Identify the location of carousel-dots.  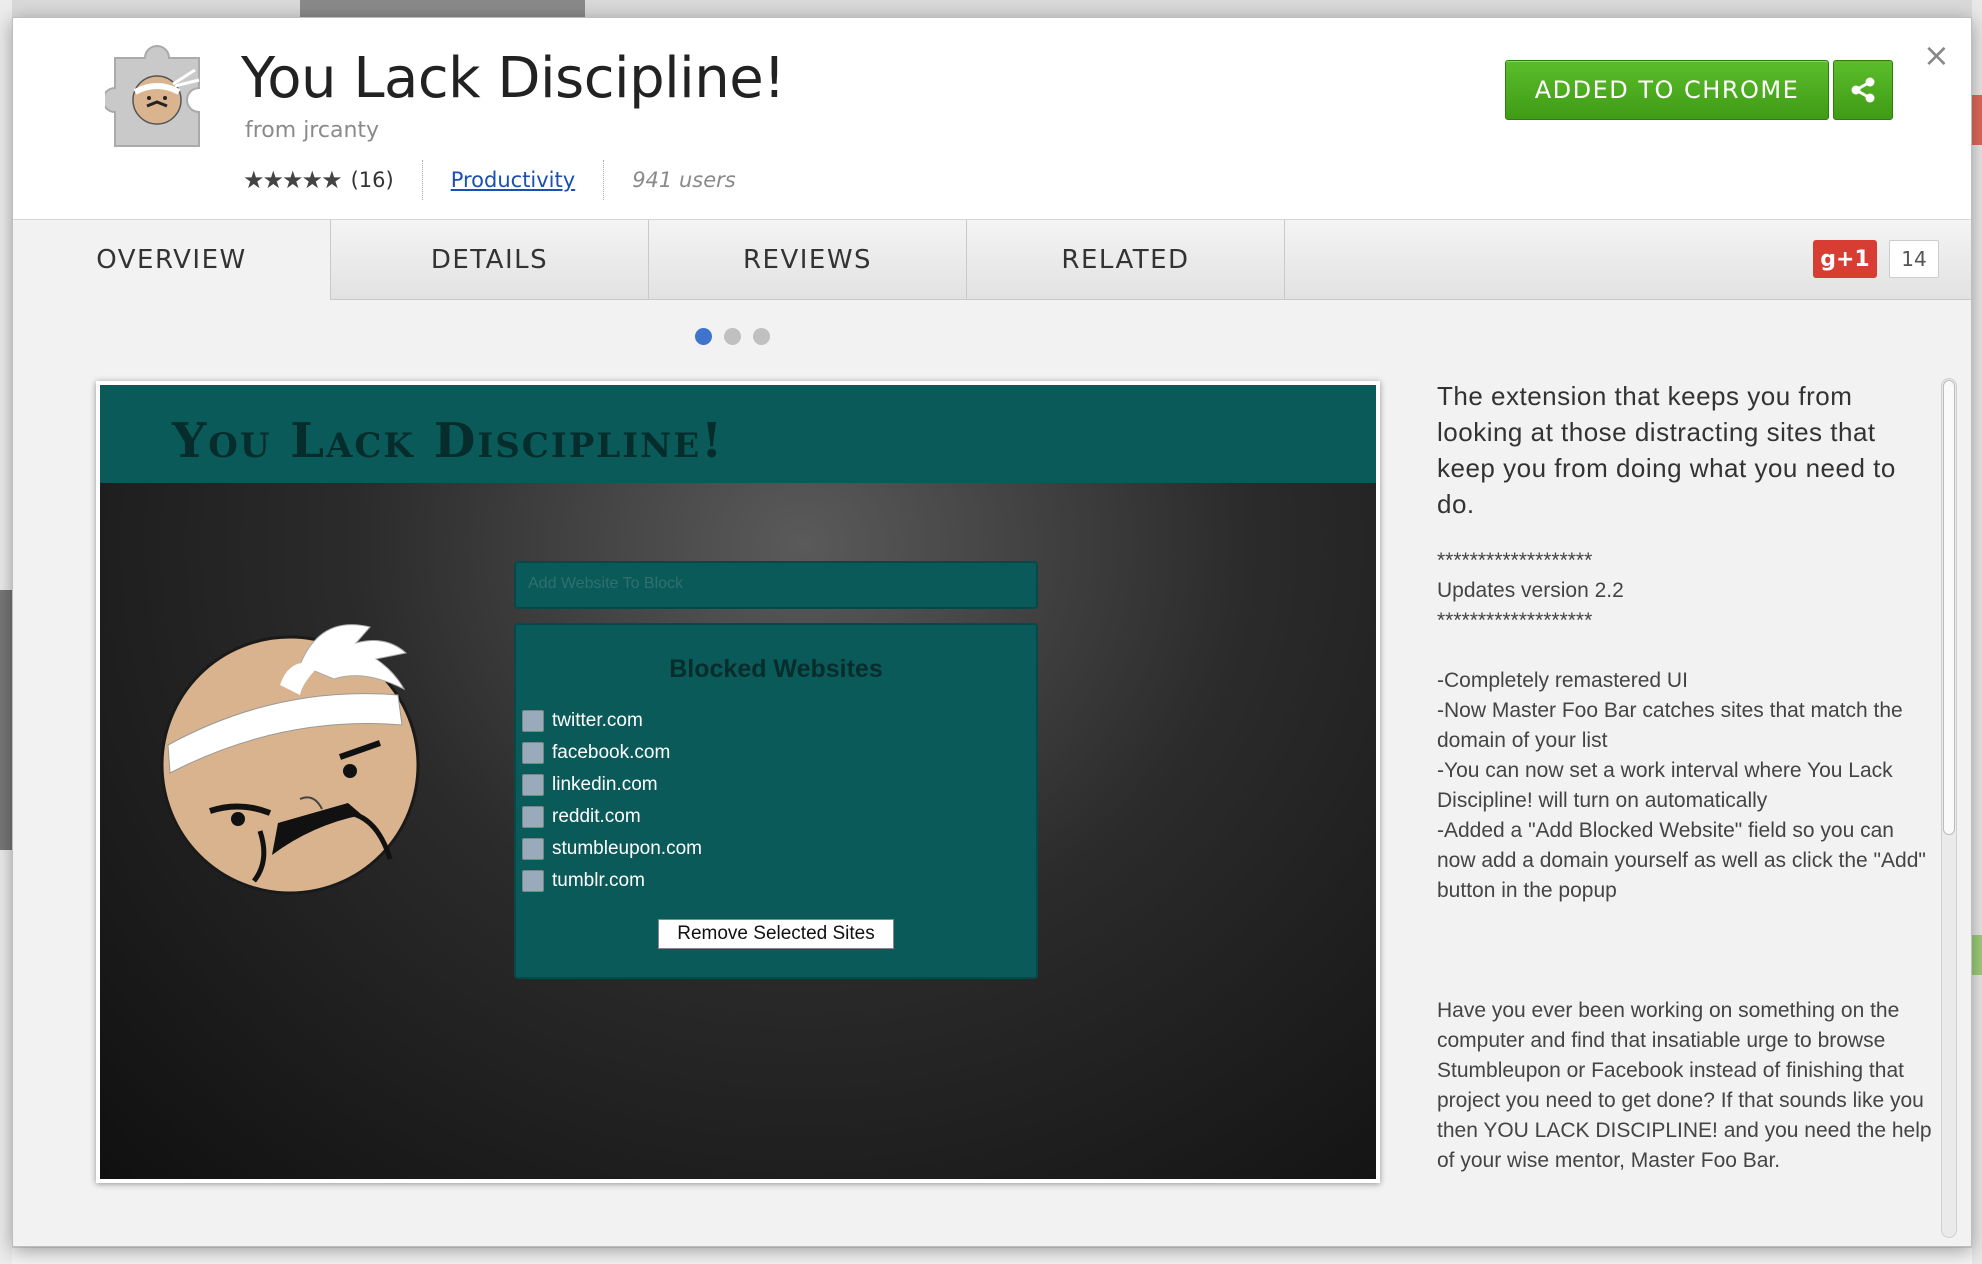
(732, 336).